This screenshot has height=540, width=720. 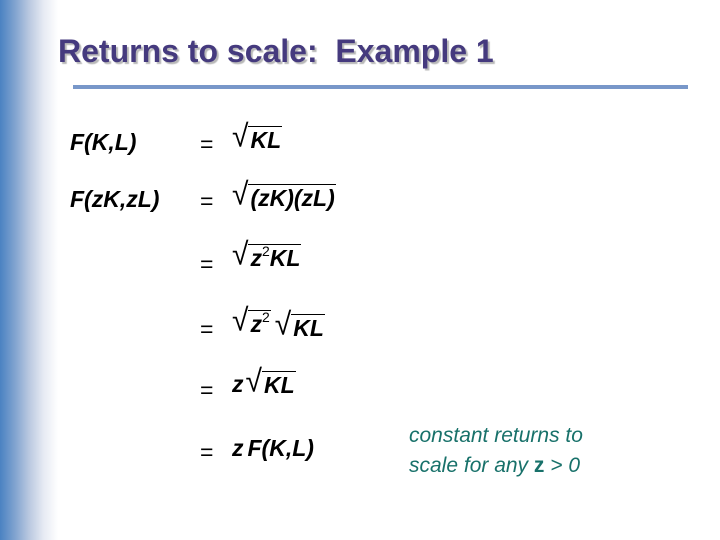 I want to click on radicand: z2, so click(x=259, y=323).